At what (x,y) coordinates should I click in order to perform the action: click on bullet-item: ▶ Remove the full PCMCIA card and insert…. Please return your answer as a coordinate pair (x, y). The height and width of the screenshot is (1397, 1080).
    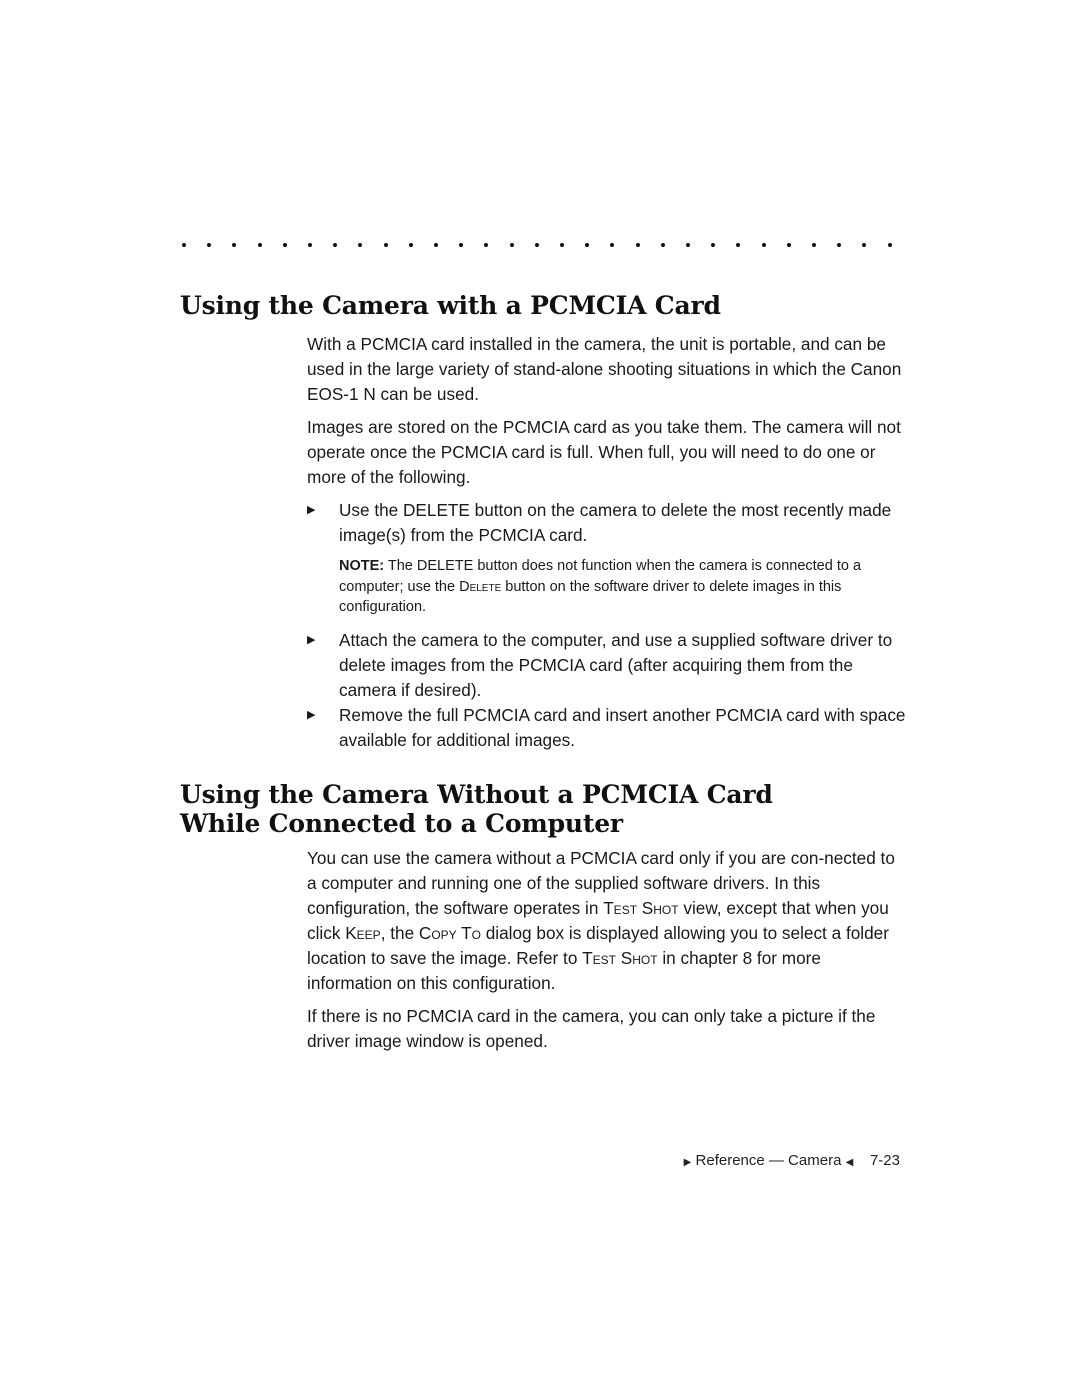
    Looking at the image, I should click on (607, 728).